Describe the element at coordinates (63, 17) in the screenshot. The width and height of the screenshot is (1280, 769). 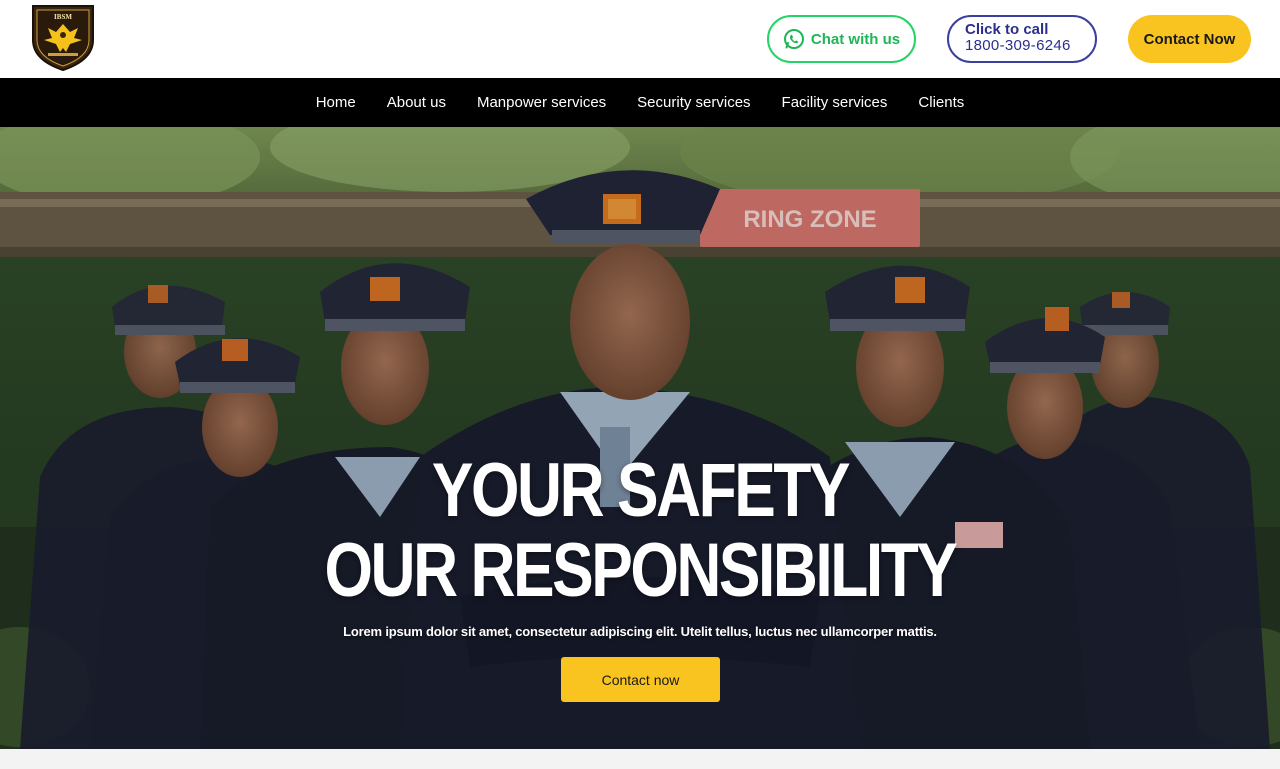
I see `logo-text: IBSM` at that location.